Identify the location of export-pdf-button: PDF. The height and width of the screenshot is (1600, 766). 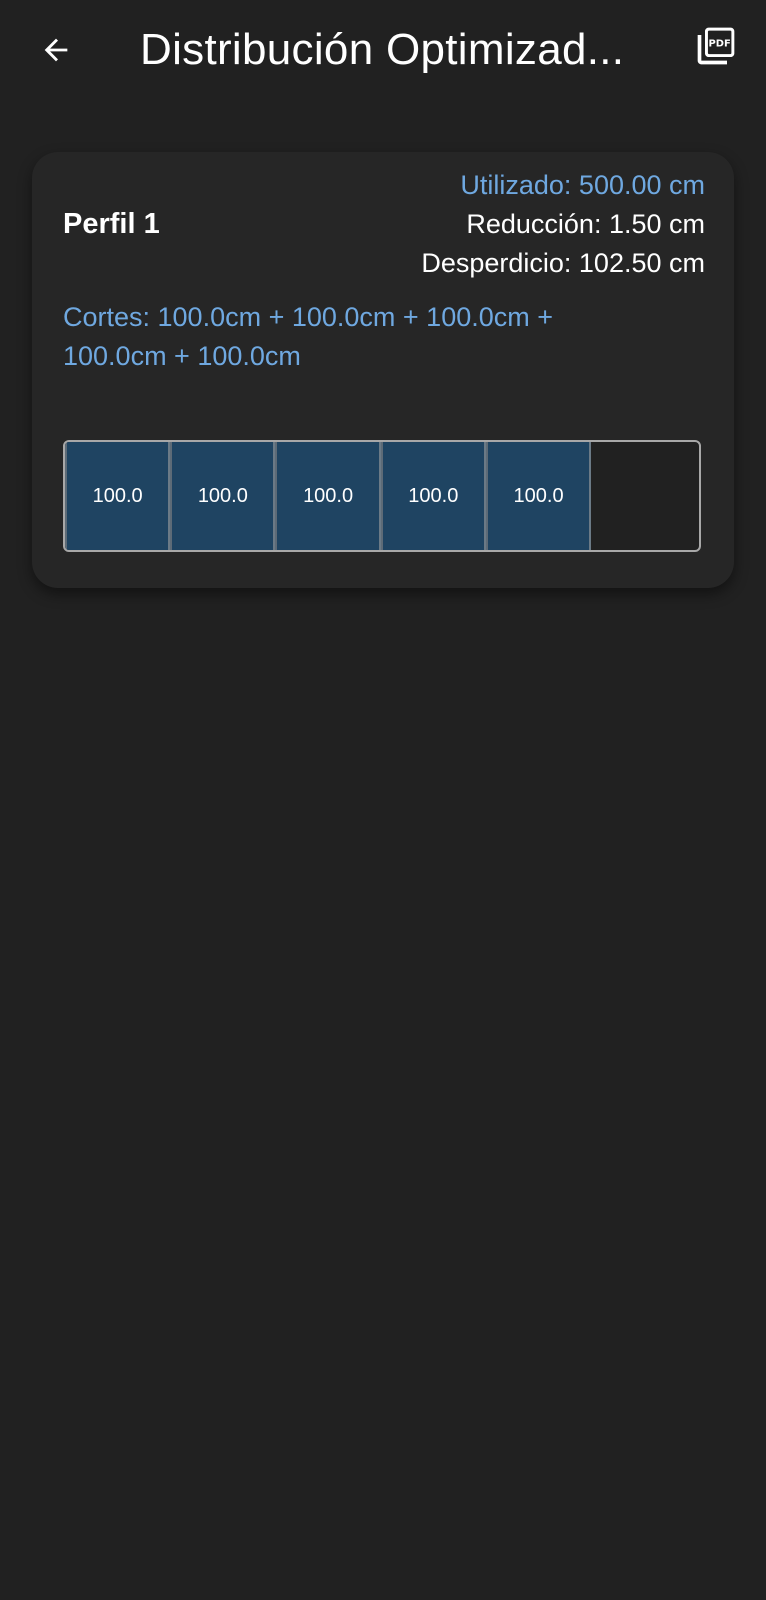
(719, 49).